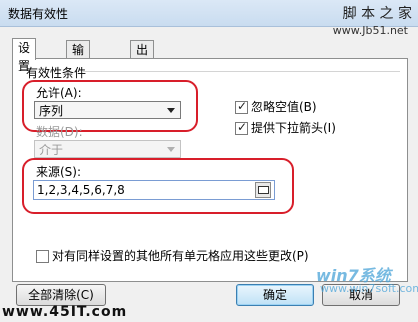  What do you see at coordinates (275, 295) in the screenshot?
I see `ok-button: 确定` at bounding box center [275, 295].